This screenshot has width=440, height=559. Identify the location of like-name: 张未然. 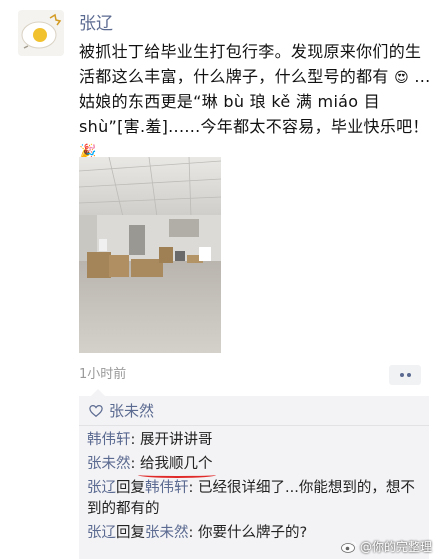
(131, 410).